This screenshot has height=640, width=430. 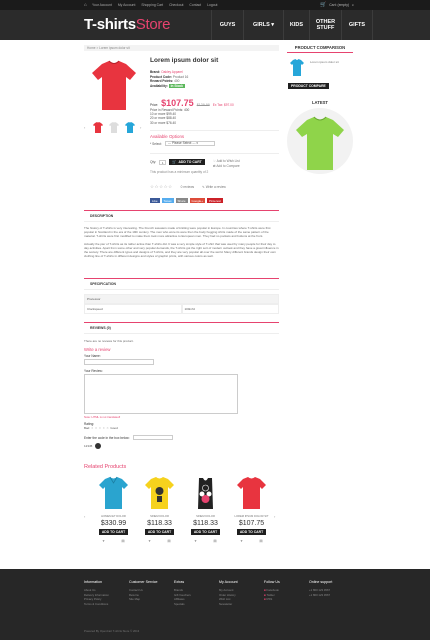 I want to click on top-link-checkout: Checkout, so click(x=176, y=5).